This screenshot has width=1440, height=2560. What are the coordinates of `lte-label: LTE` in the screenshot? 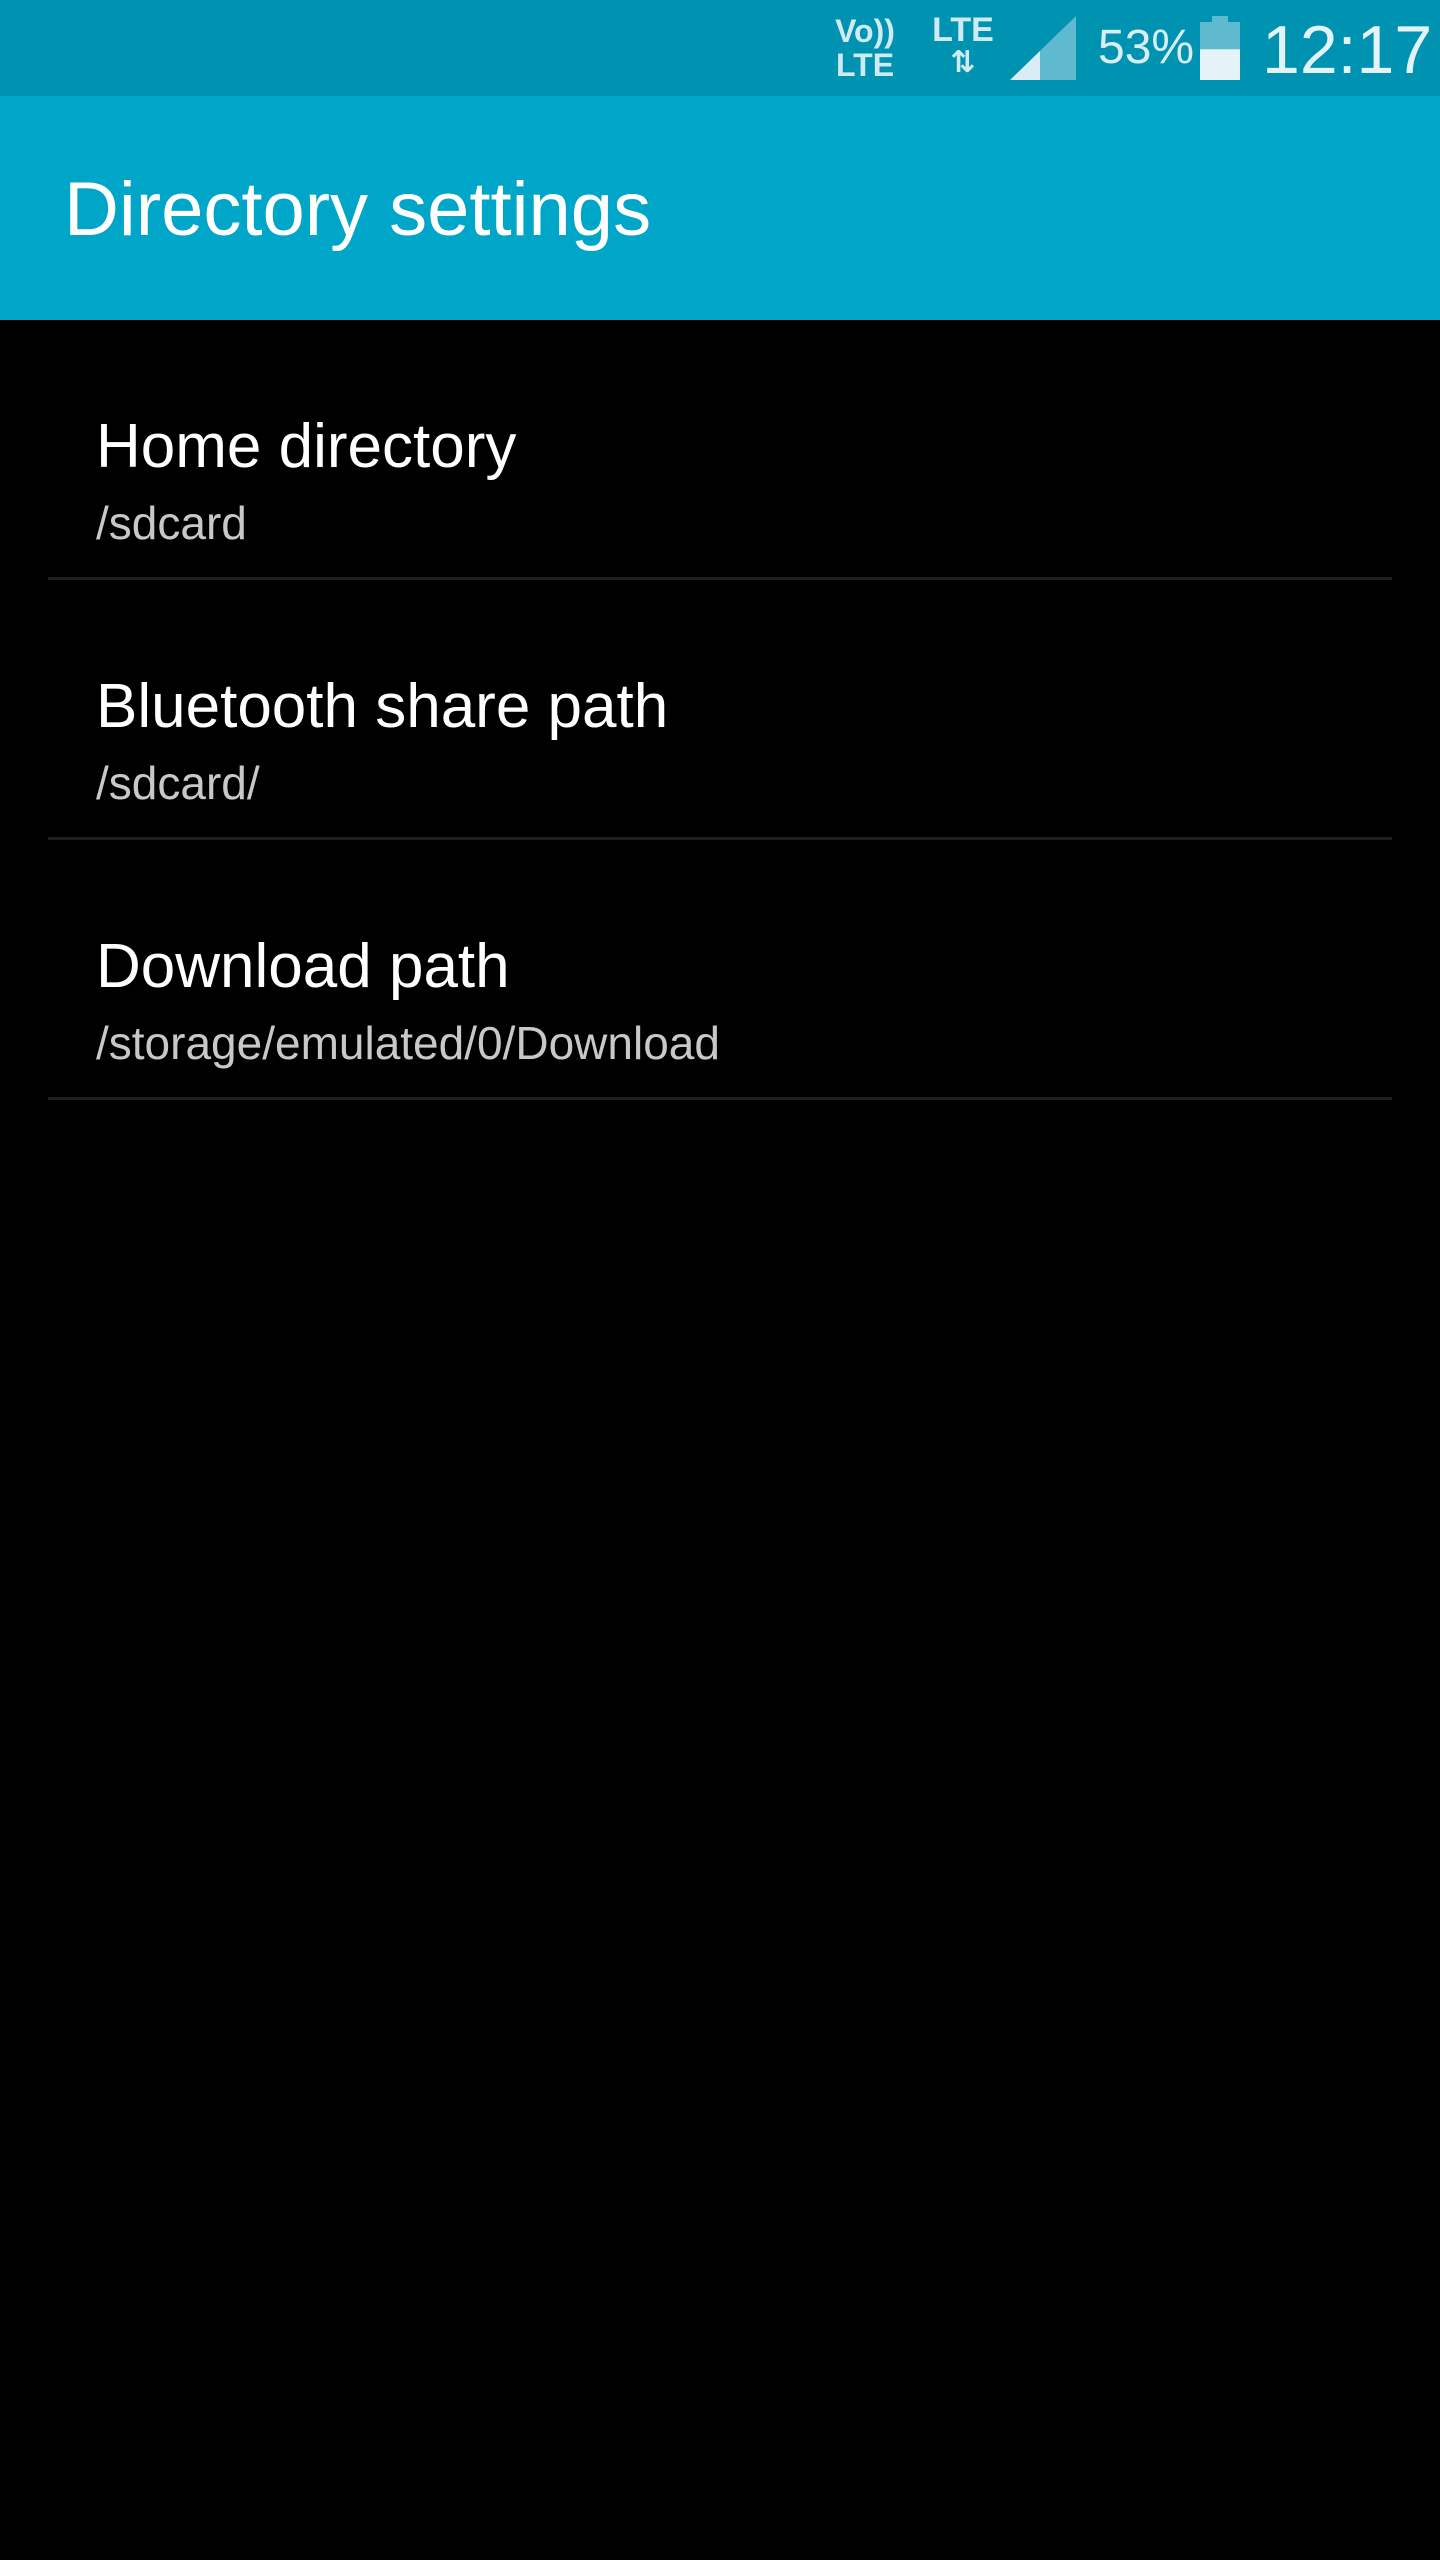 It's located at (963, 30).